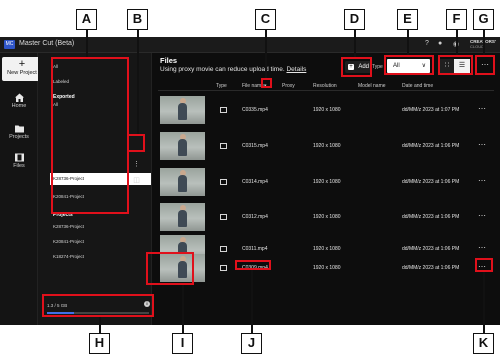 The image size is (500, 359). I want to click on nav-projects-label: Projects, so click(19, 137).